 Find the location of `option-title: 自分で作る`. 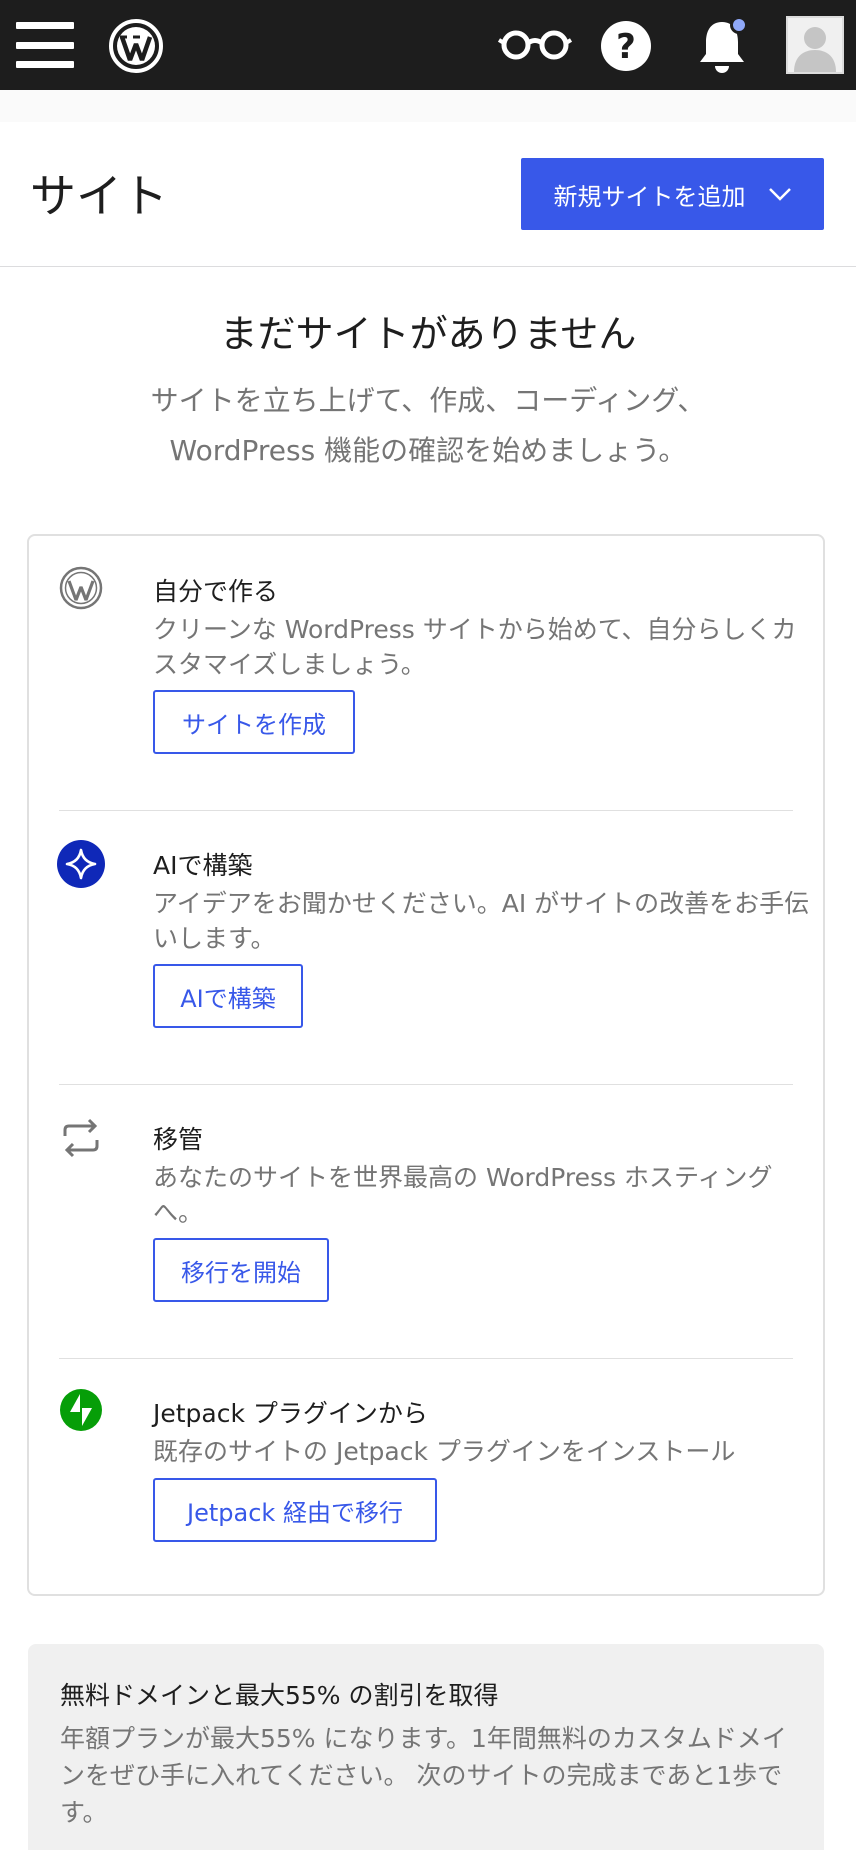

option-title: 自分で作る is located at coordinates (216, 591).